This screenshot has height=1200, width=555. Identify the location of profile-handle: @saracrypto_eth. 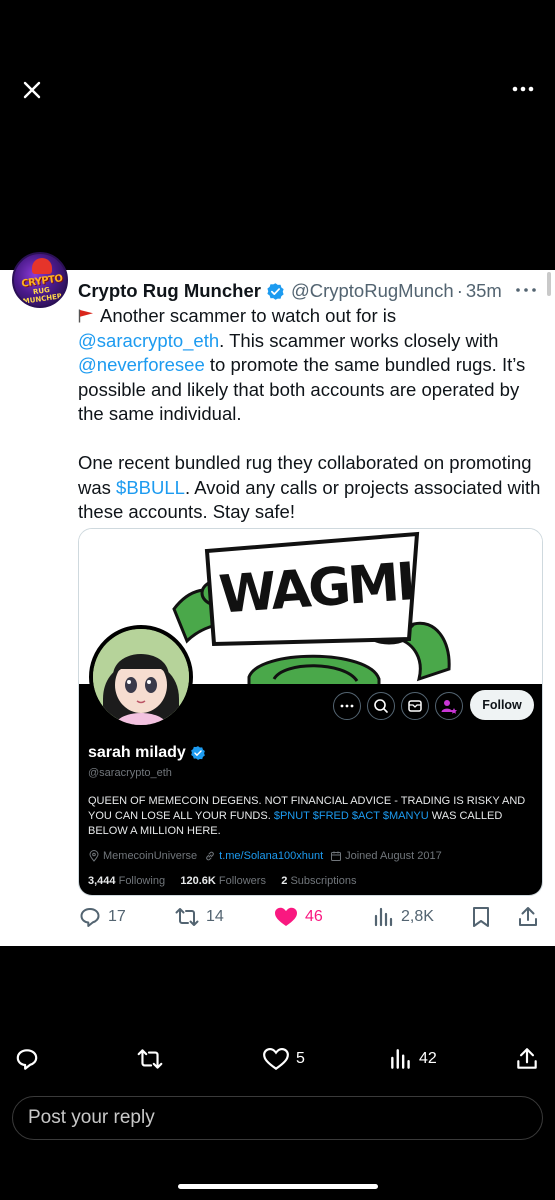
(130, 773).